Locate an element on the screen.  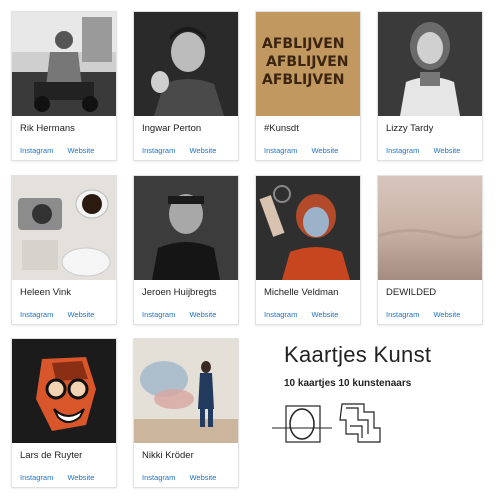
artist-name: Heleen Vink is located at coordinates (46, 292).